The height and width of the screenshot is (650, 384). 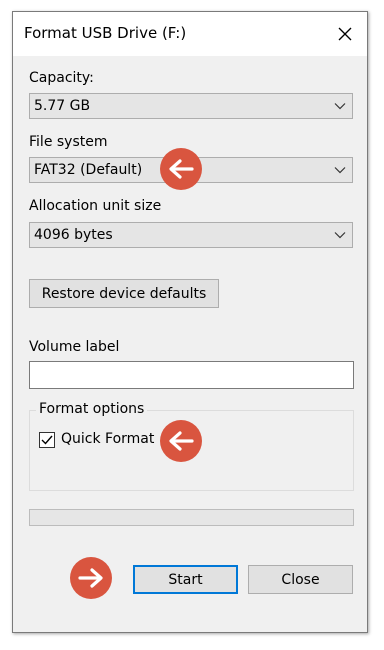 I want to click on annotation-arrow-quick-format, so click(x=181, y=441).